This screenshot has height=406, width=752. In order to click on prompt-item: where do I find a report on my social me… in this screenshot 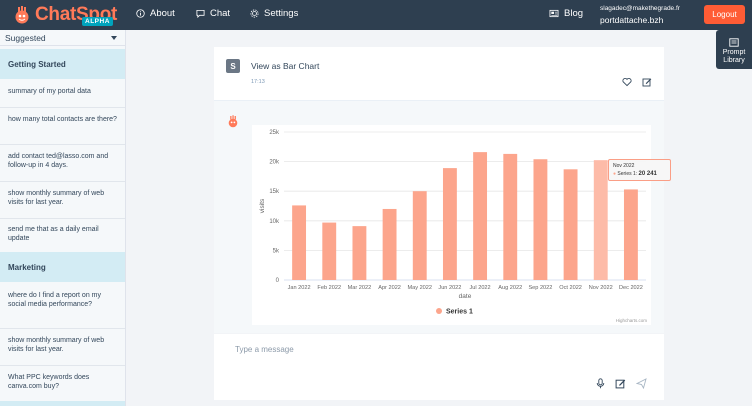, I will do `click(64, 301)`.